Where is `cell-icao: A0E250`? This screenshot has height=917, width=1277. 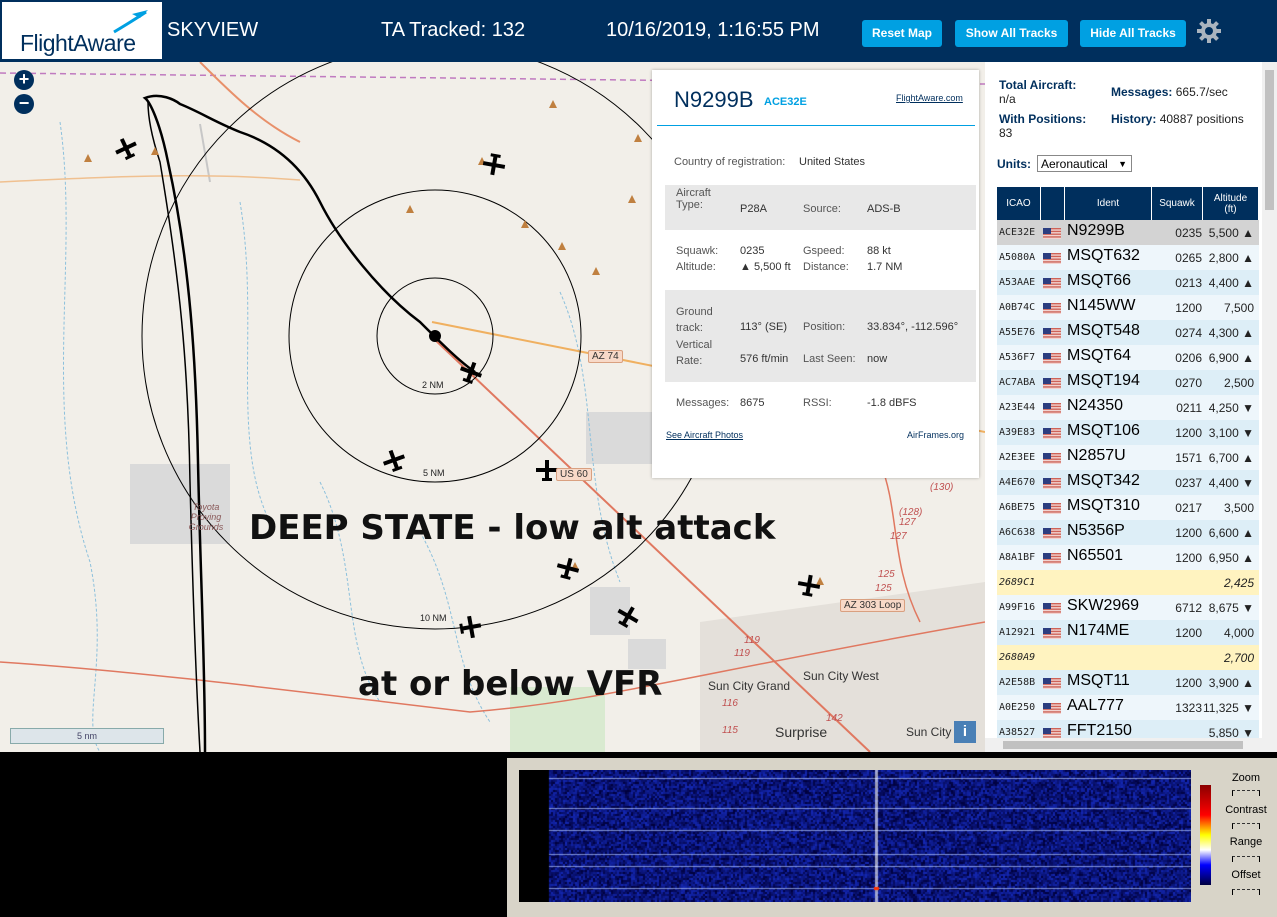 cell-icao: A0E250 is located at coordinates (1017, 707).